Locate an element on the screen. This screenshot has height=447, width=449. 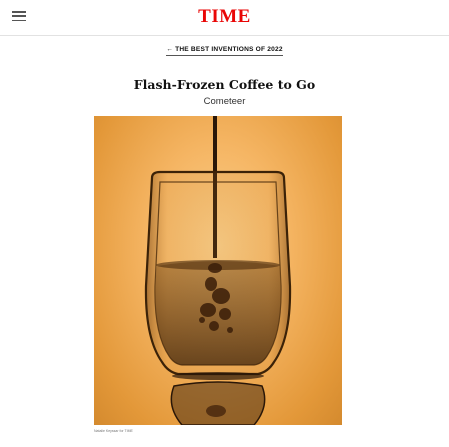
article-title: Flash-Frozen Coffee to Go is located at coordinates (224, 84).